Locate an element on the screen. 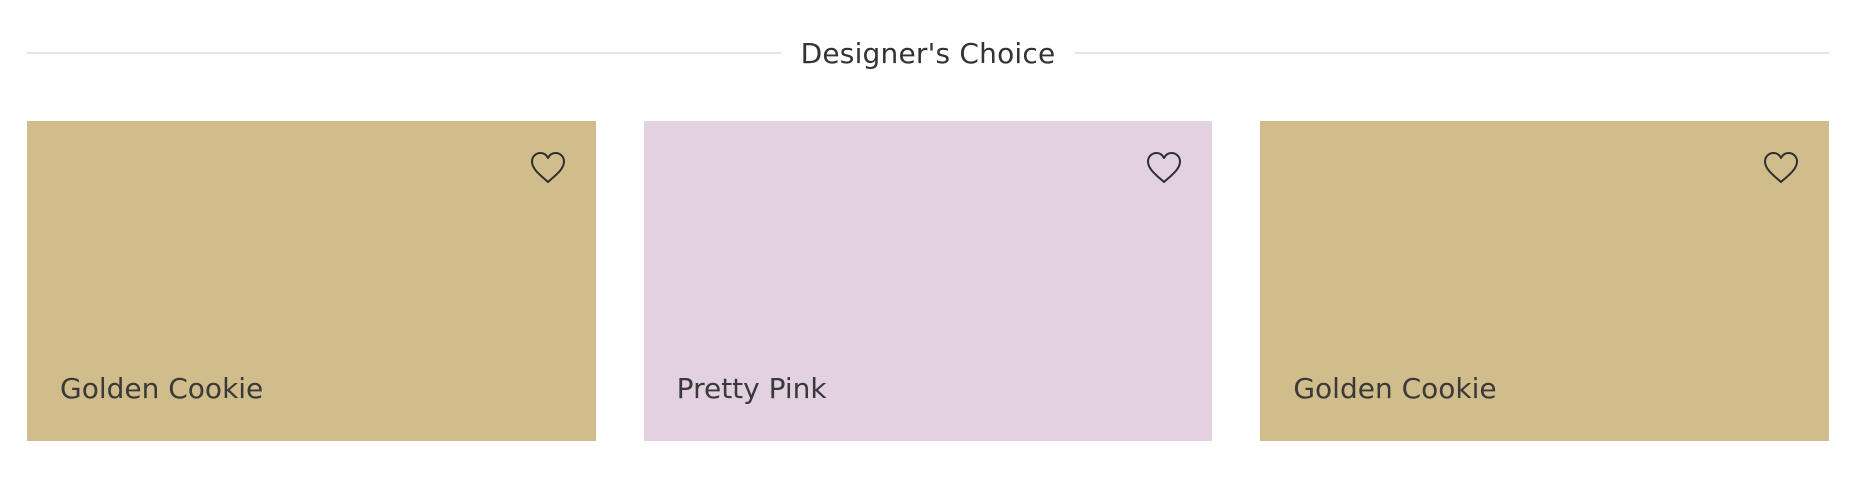  card-color-name: Pretty Pink is located at coordinates (751, 388).